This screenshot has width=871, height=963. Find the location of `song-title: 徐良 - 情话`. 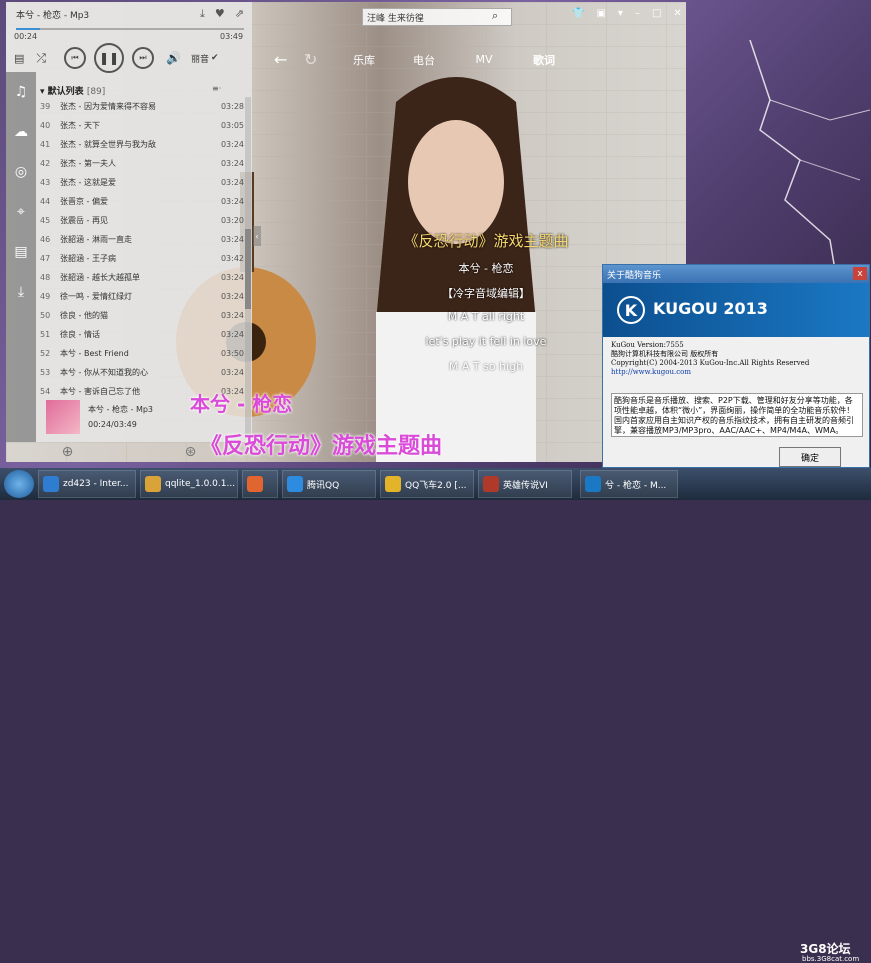

song-title: 徐良 - 情话 is located at coordinates (80, 334).